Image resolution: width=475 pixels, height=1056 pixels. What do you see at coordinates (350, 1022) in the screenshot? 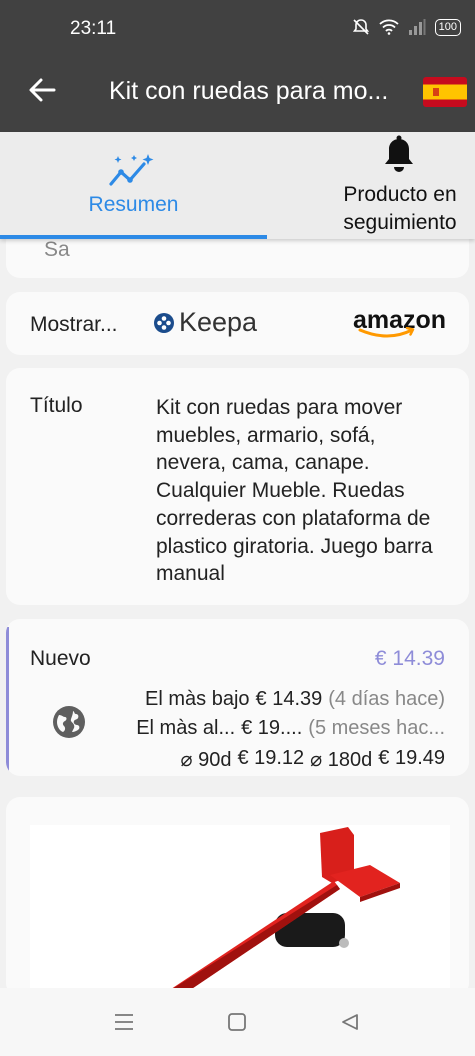
I see `back-nav-icon` at bounding box center [350, 1022].